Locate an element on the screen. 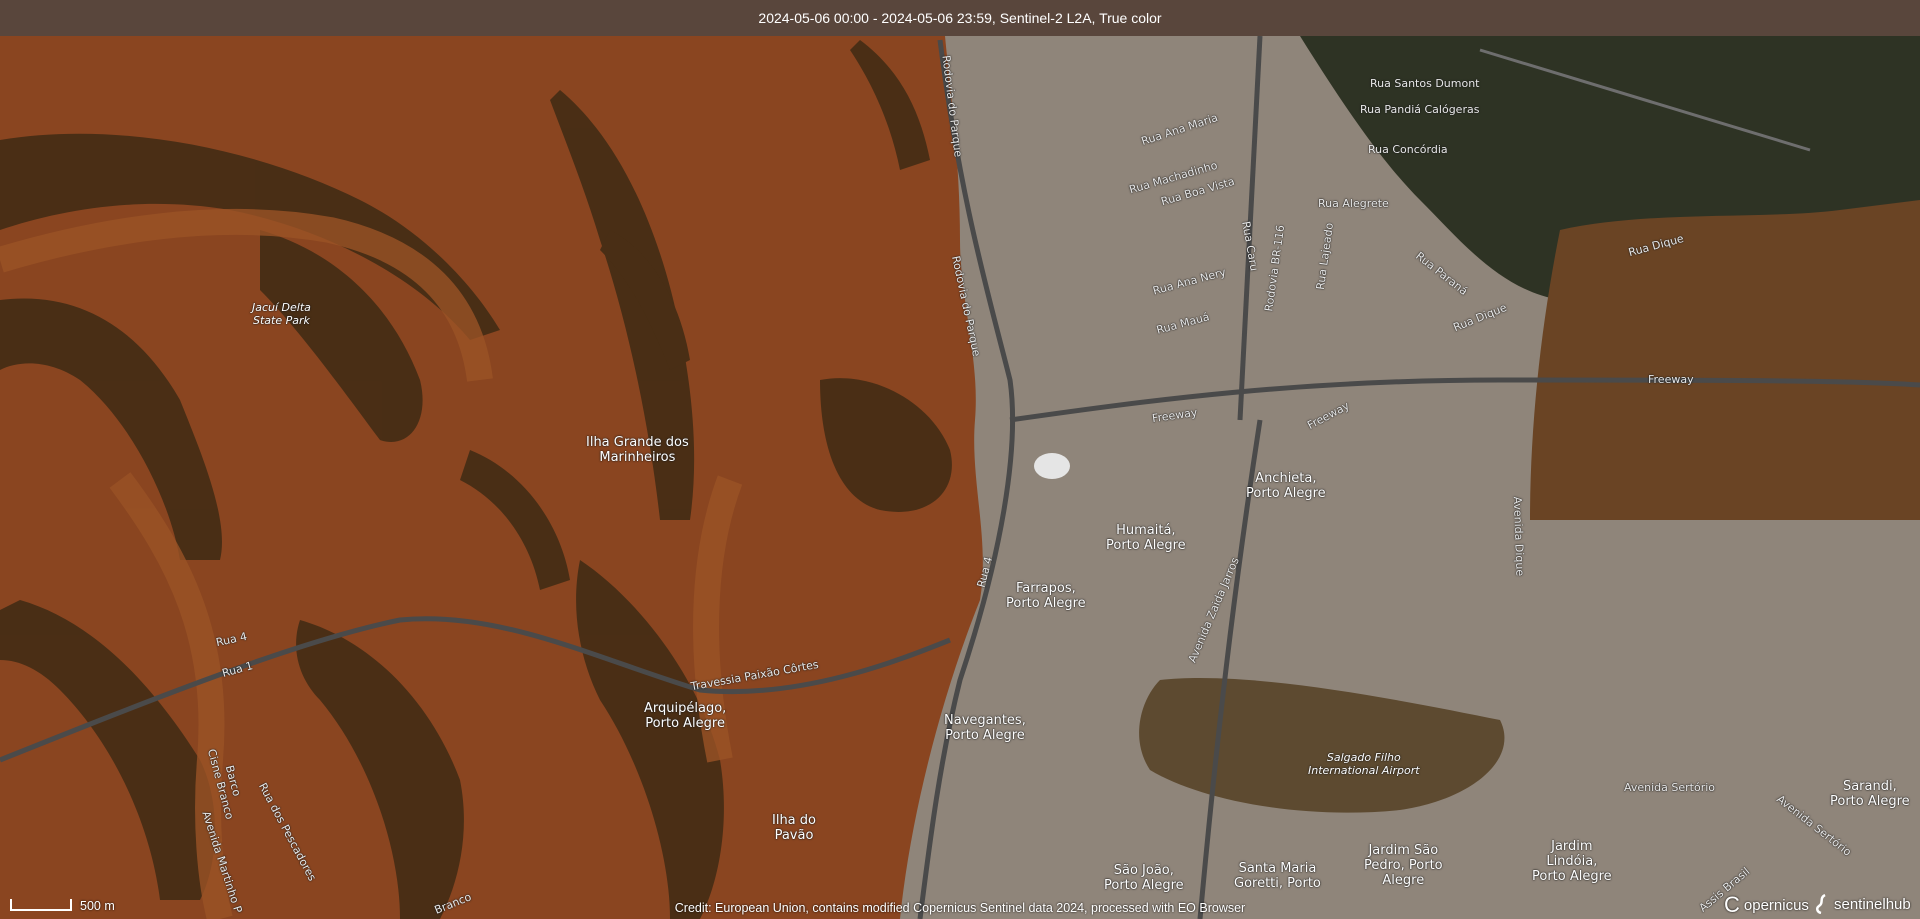  sentinelhub-logo: sentinelhub is located at coordinates (1862, 904).